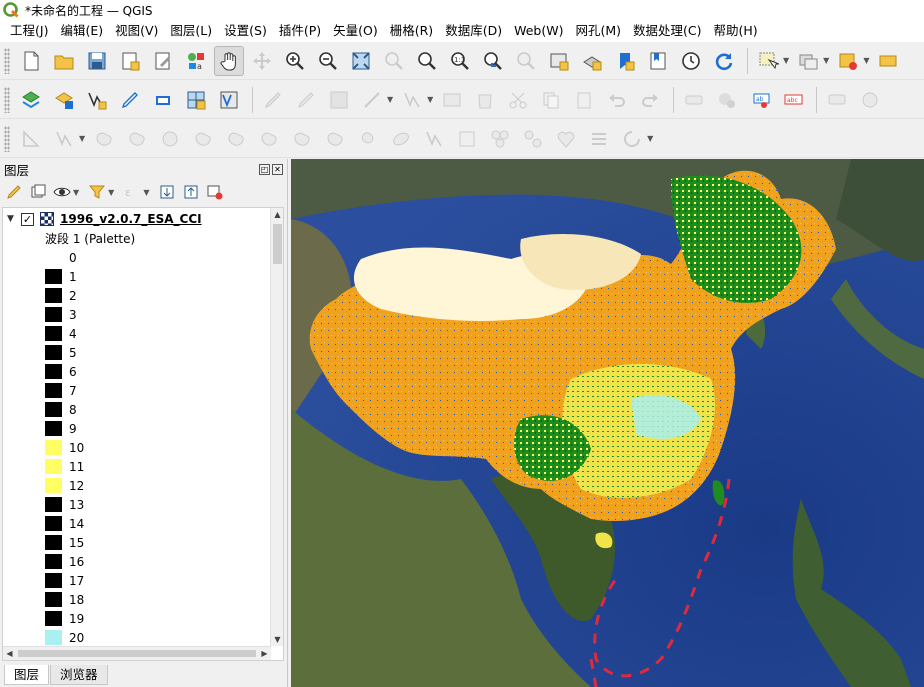 The height and width of the screenshot is (687, 924). What do you see at coordinates (277, 214) in the screenshot?
I see `scroll-up-icon: ▲` at bounding box center [277, 214].